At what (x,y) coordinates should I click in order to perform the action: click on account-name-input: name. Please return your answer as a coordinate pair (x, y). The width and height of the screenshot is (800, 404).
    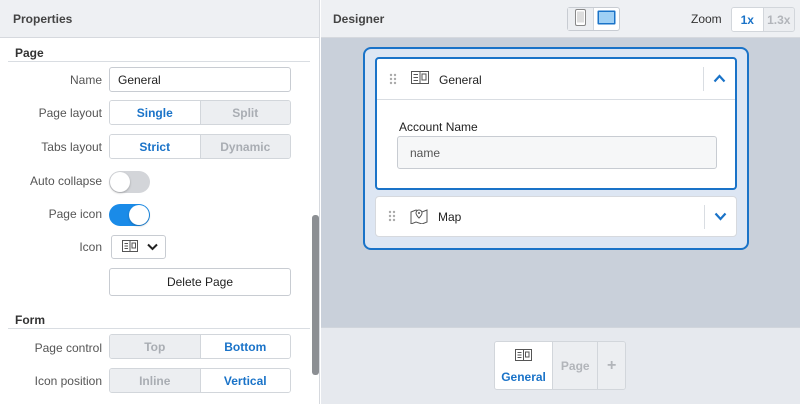
    Looking at the image, I should click on (557, 152).